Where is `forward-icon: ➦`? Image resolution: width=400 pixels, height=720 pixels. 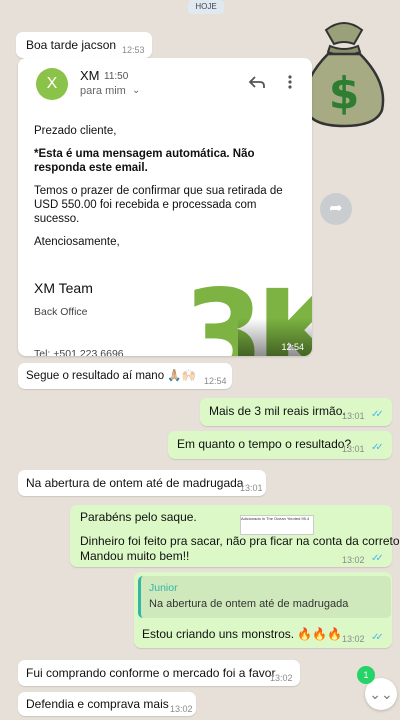
forward-icon: ➦ is located at coordinates (336, 209).